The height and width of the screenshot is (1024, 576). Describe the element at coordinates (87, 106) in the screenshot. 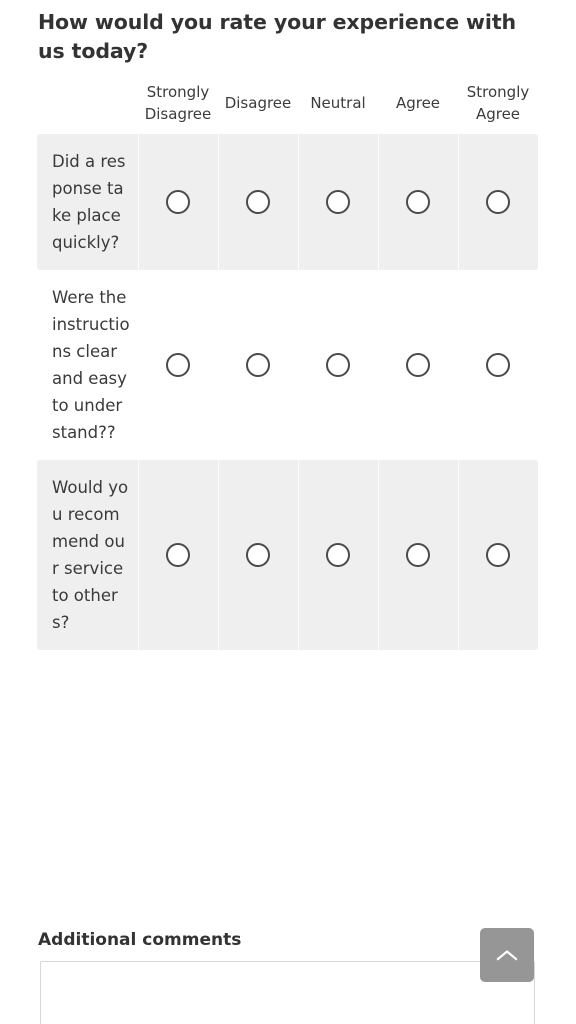

I see `matrix-header-spacer` at that location.